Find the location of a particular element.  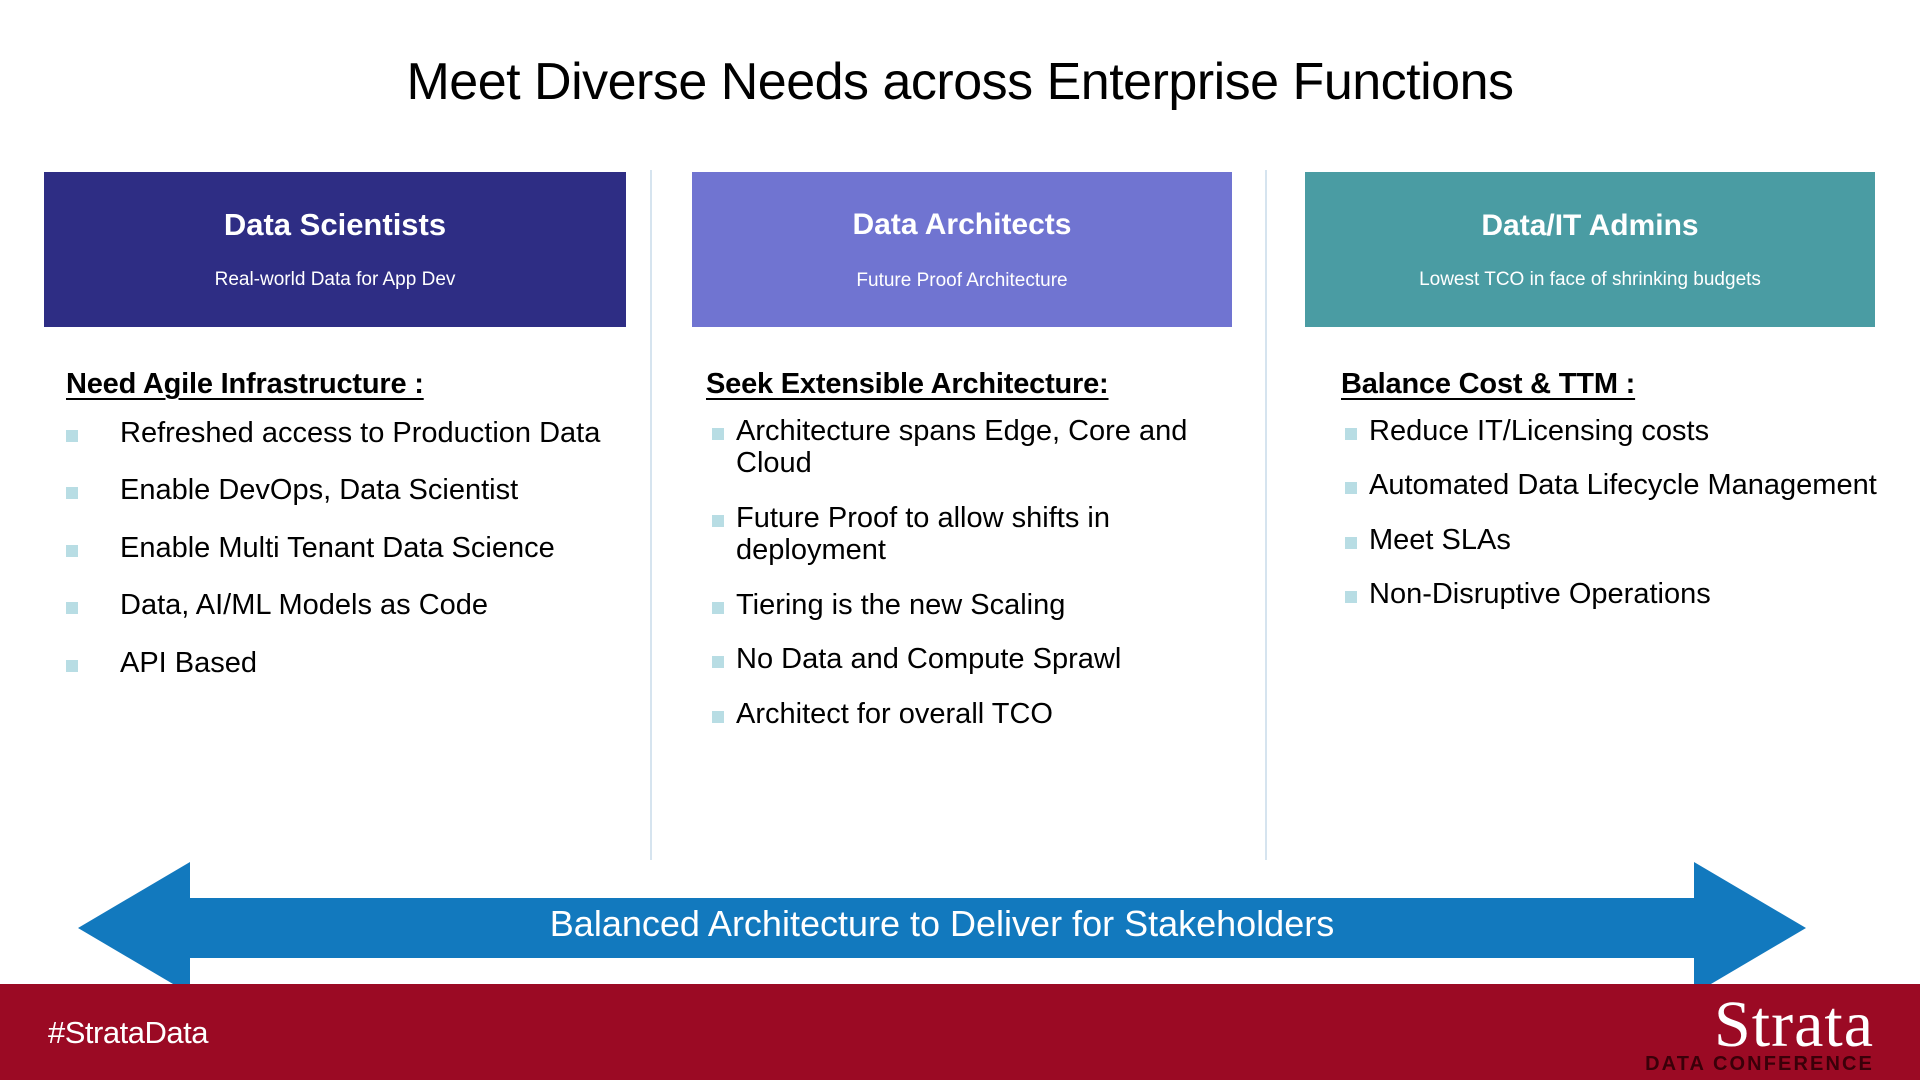

double-arrow-icon is located at coordinates (942, 928).